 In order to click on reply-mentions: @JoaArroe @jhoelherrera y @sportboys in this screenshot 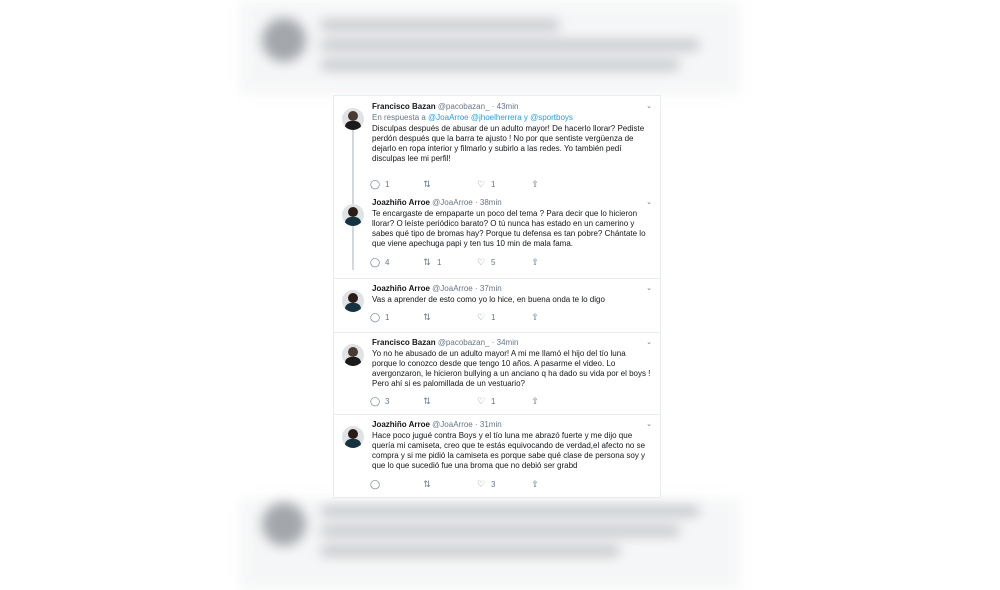, I will do `click(500, 117)`.